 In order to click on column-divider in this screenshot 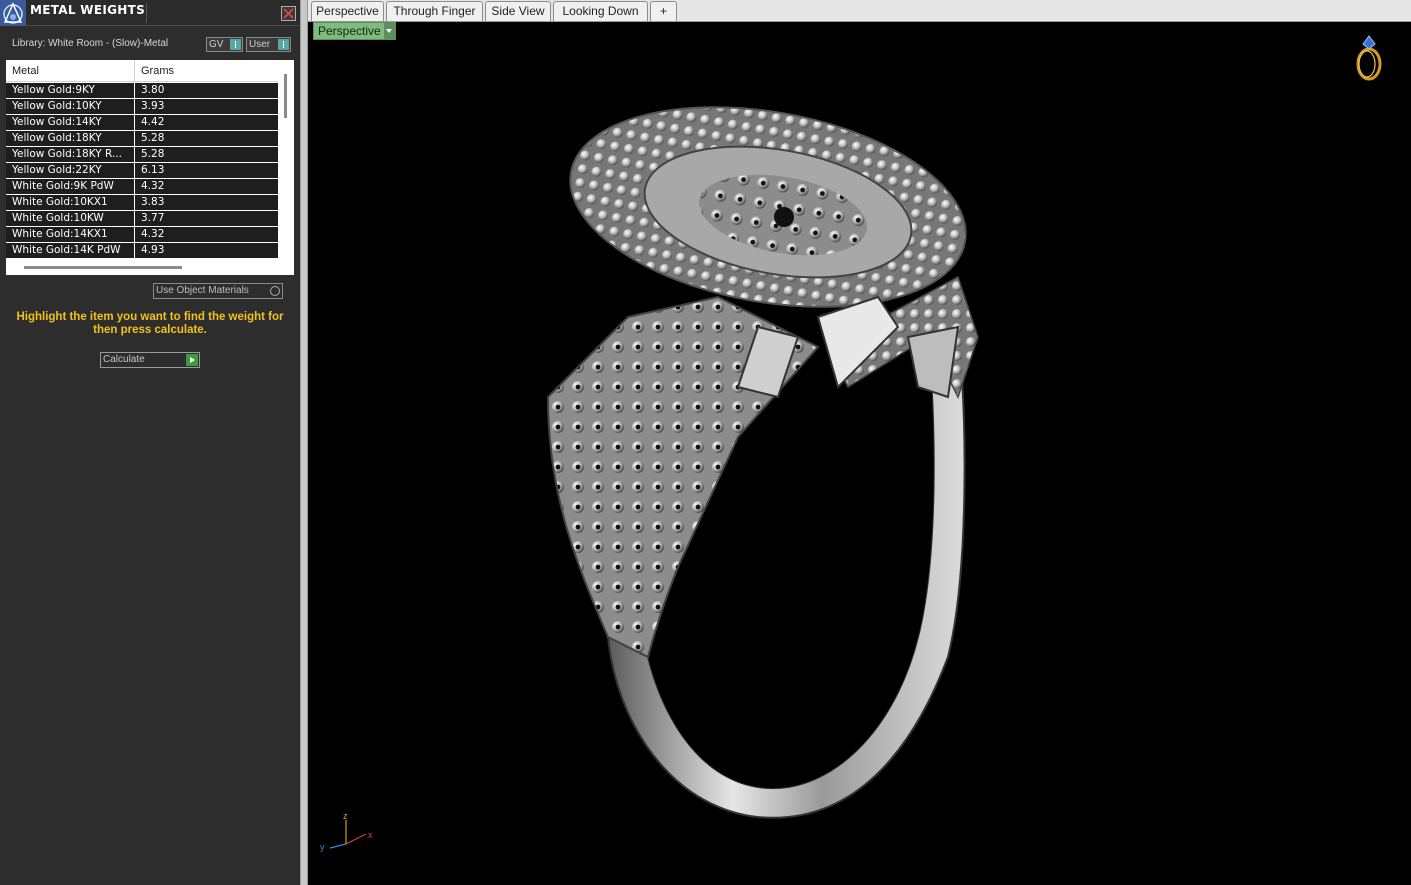, I will do `click(134, 71)`.